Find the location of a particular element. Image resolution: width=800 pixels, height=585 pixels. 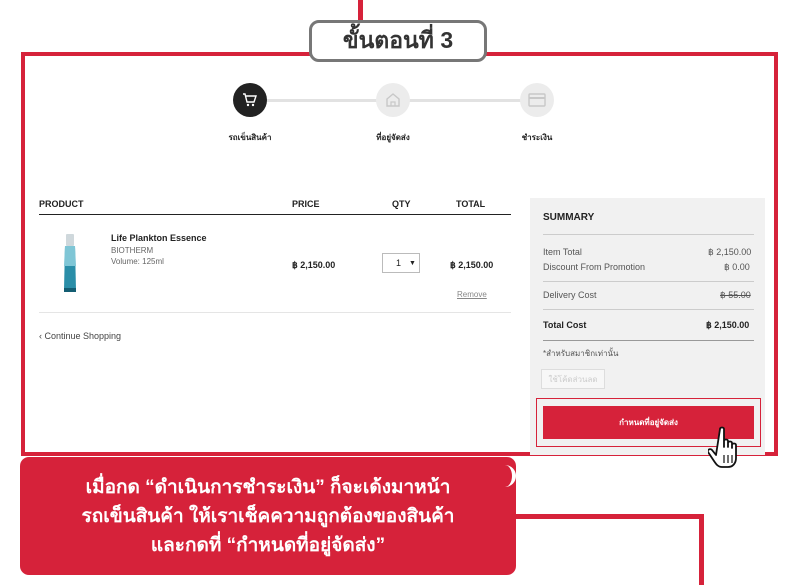

step-label-payment: ชำระเงิน is located at coordinates (537, 137).